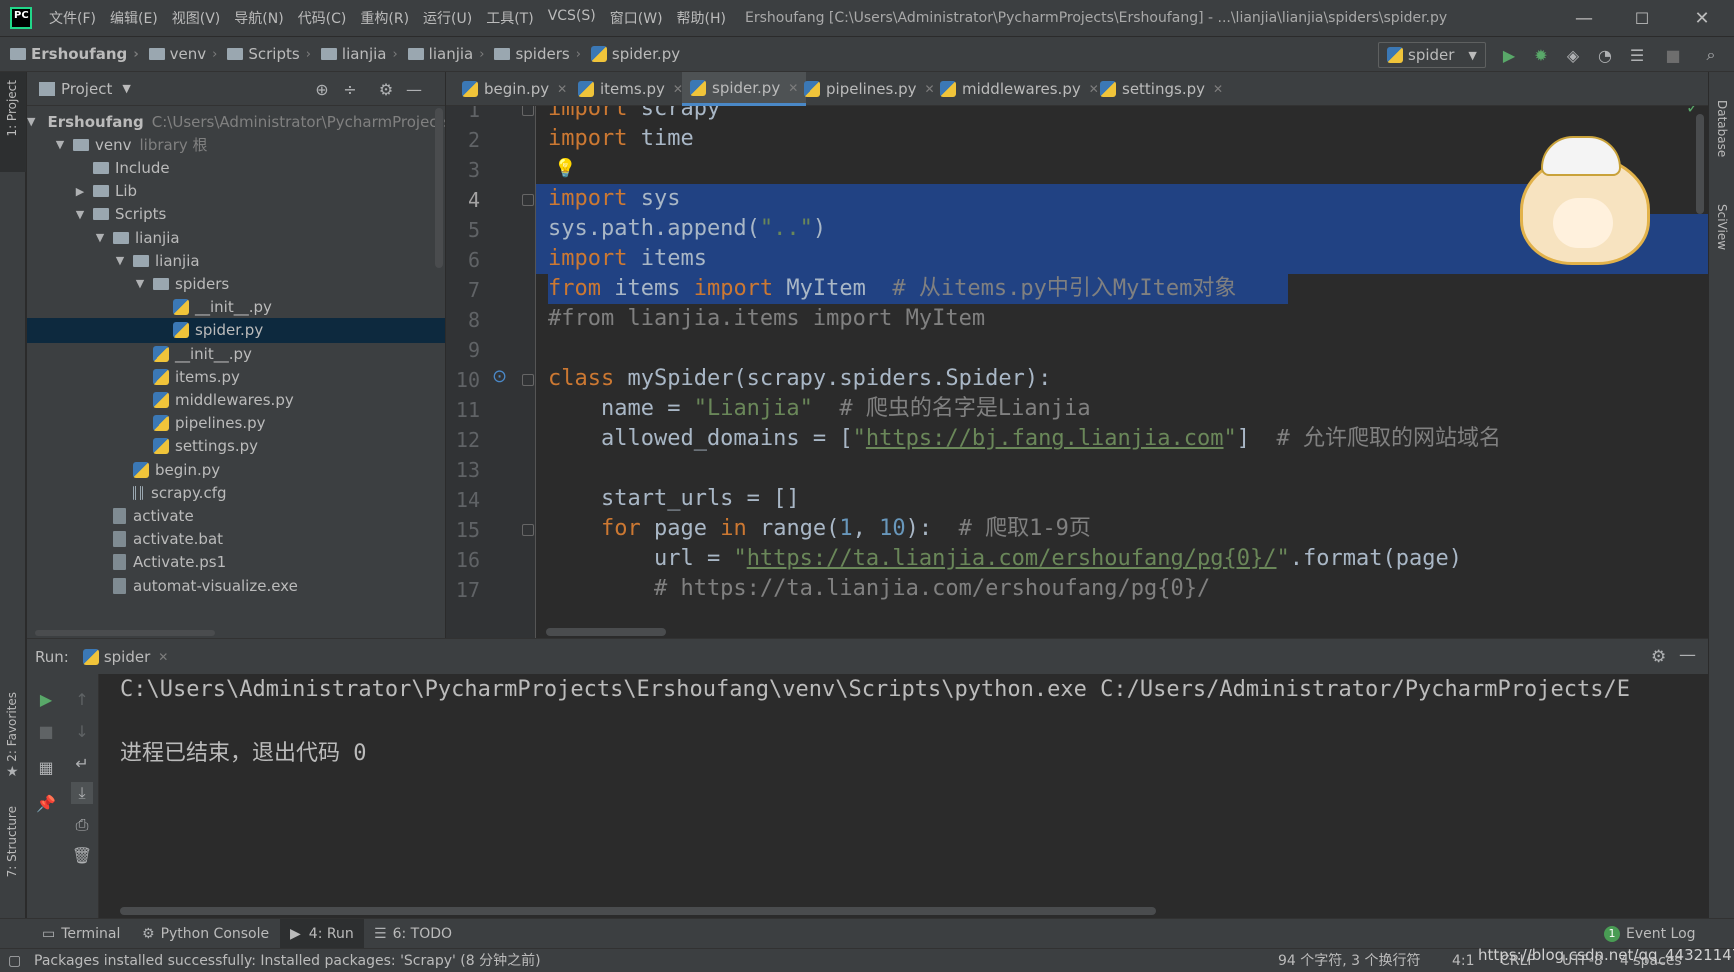  What do you see at coordinates (264, 54) in the screenshot?
I see `breadcrumb-item: Scripts ›` at bounding box center [264, 54].